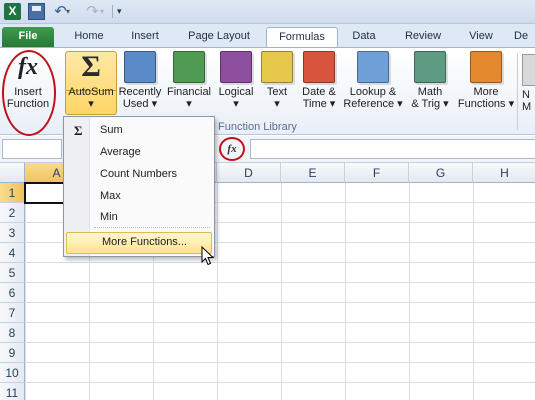  What do you see at coordinates (102, 11) in the screenshot?
I see `redo-dropdown-icon: ▾` at bounding box center [102, 11].